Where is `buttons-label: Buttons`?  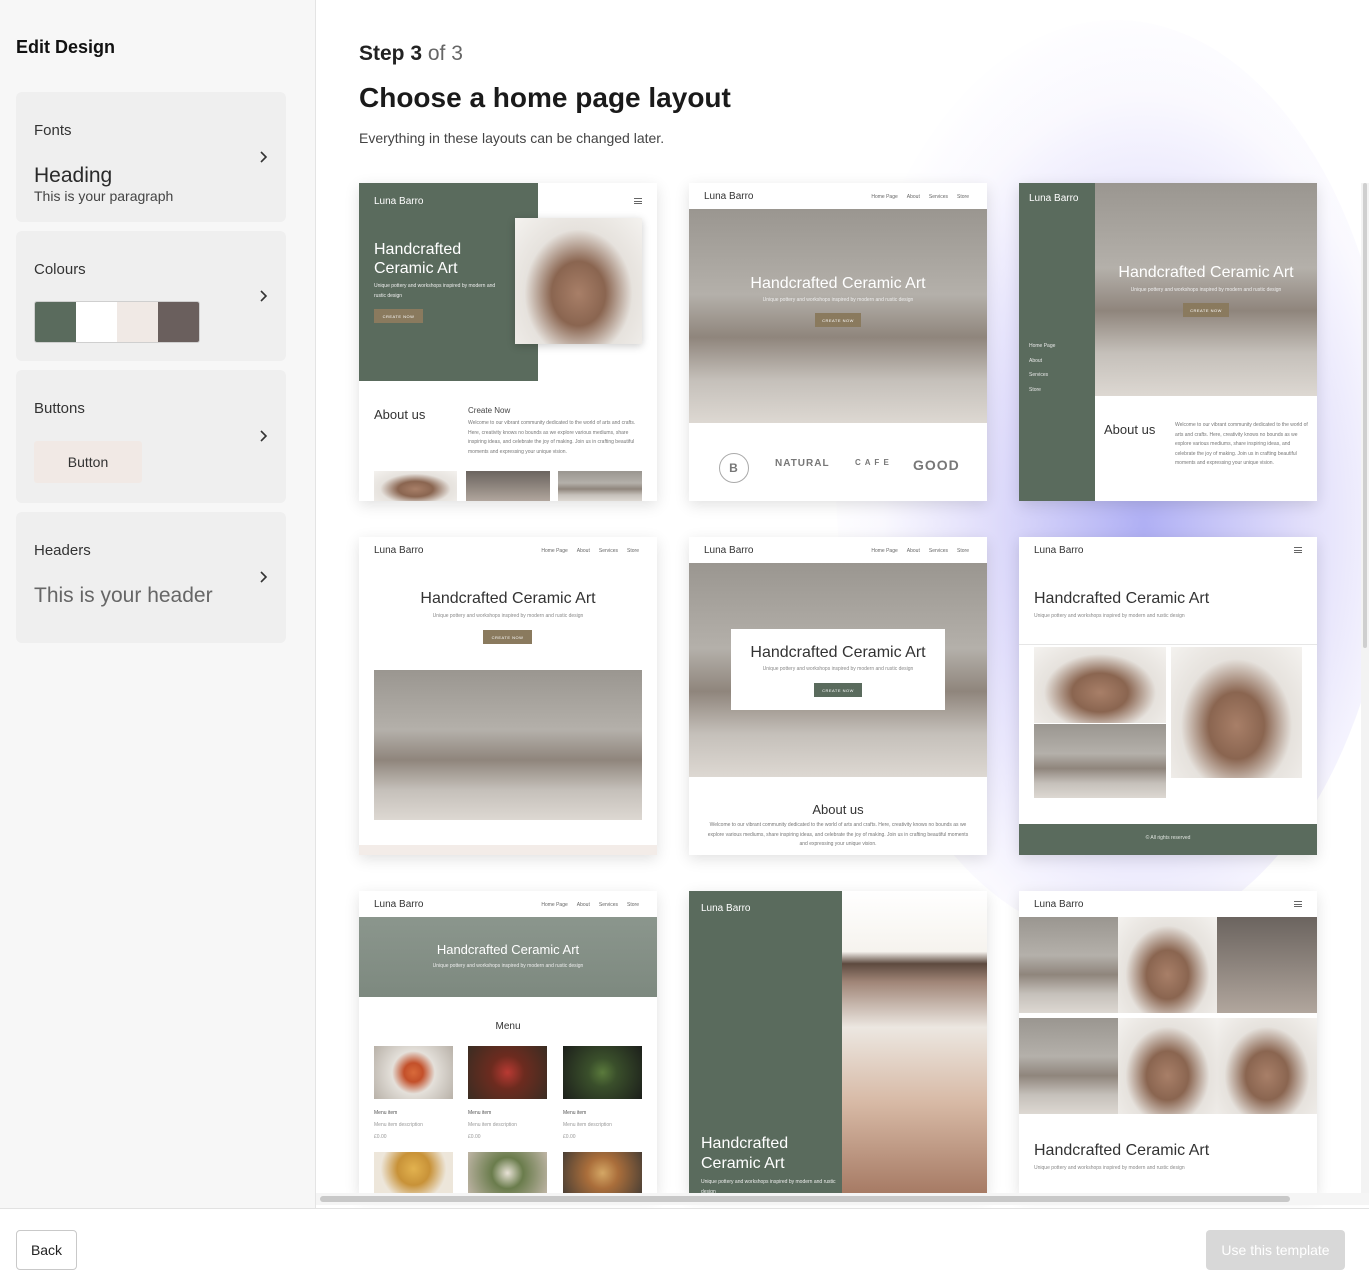 buttons-label: Buttons is located at coordinates (59, 408).